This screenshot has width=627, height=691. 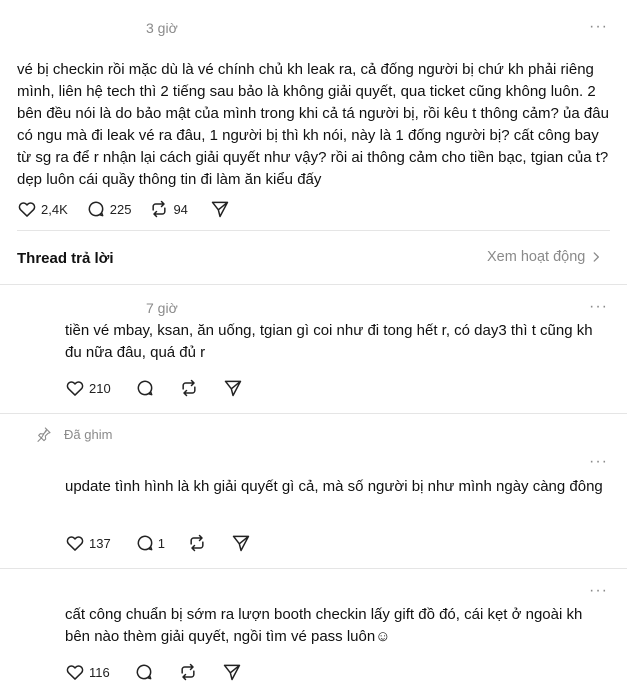 I want to click on comment-button: 225, so click(x=109, y=209).